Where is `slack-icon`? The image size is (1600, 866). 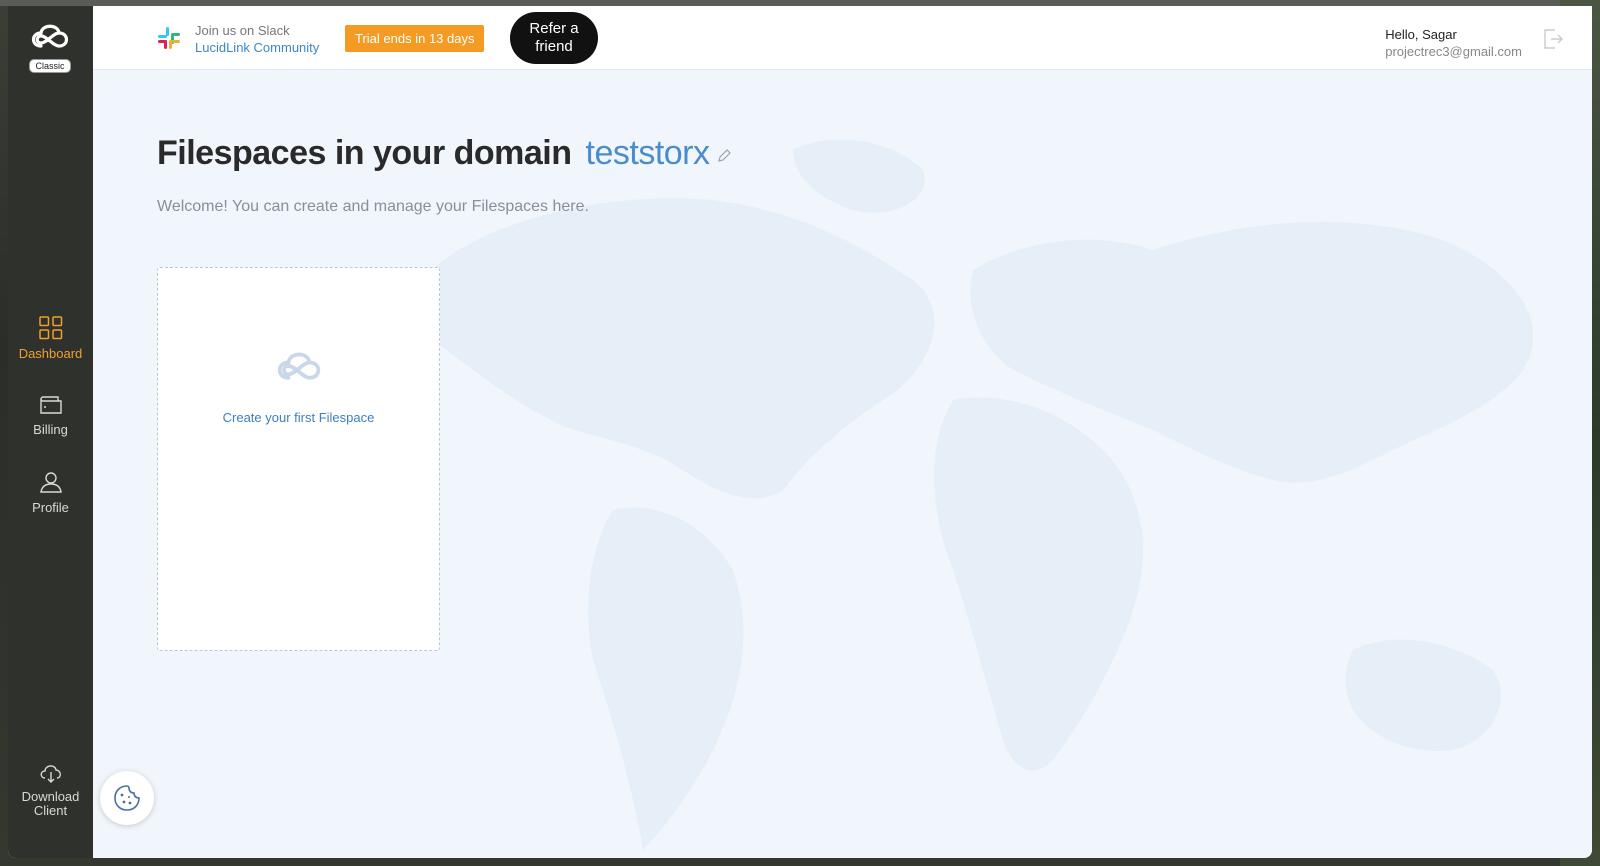 slack-icon is located at coordinates (169, 38).